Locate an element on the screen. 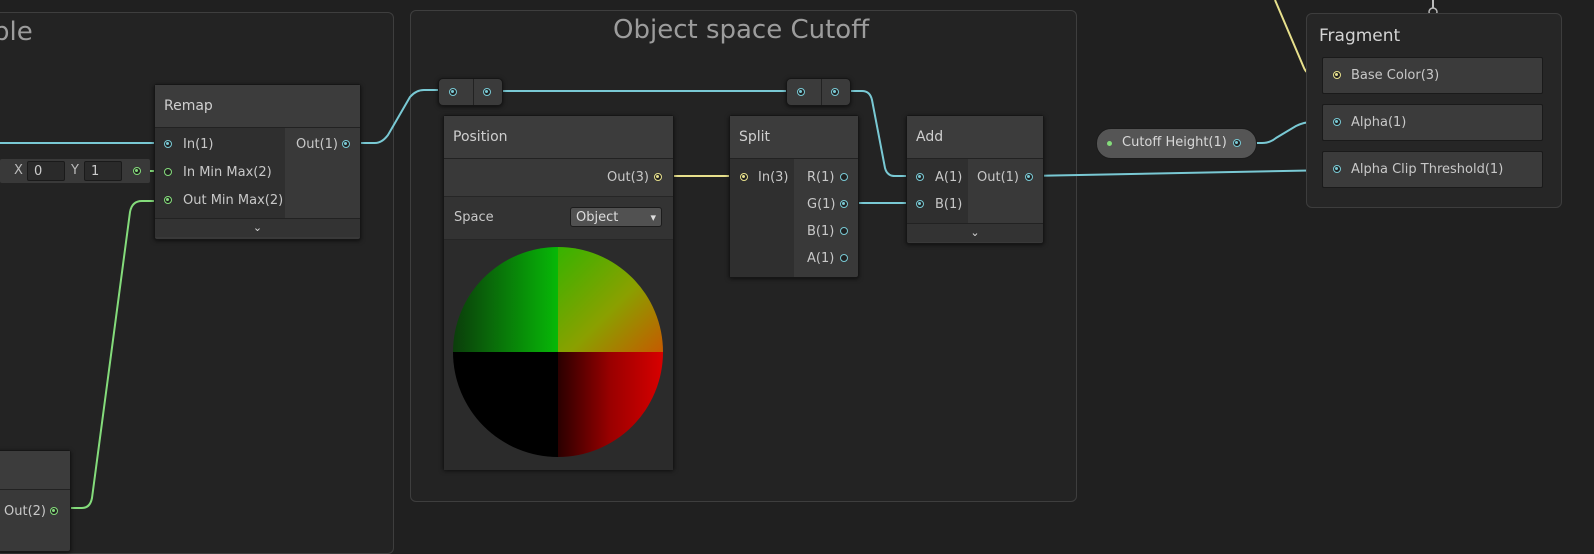 Image resolution: width=1594 pixels, height=554 pixels. remap-out-min-max-label: Out Min Max(2) is located at coordinates (233, 200).